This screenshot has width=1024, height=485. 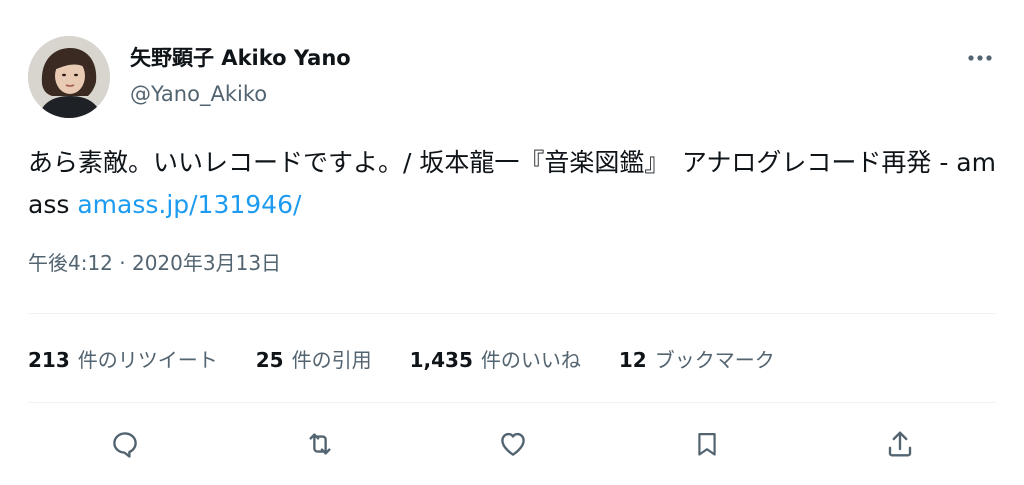 I want to click on tweet-stats: 213 件のリツイート 25 件の引用 1,435 件のいいね 12 ブックマーク, so click(x=420, y=358).